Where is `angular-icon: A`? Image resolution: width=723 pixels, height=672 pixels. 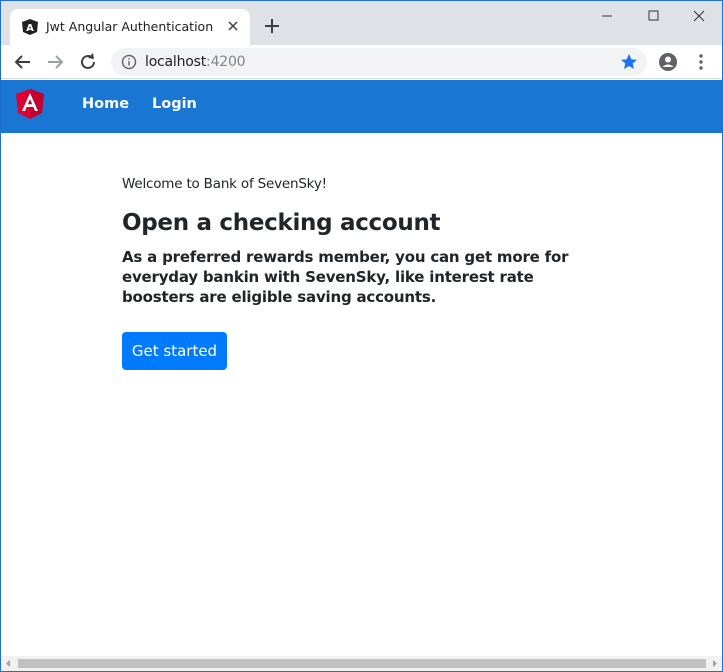 angular-icon: A is located at coordinates (30, 27).